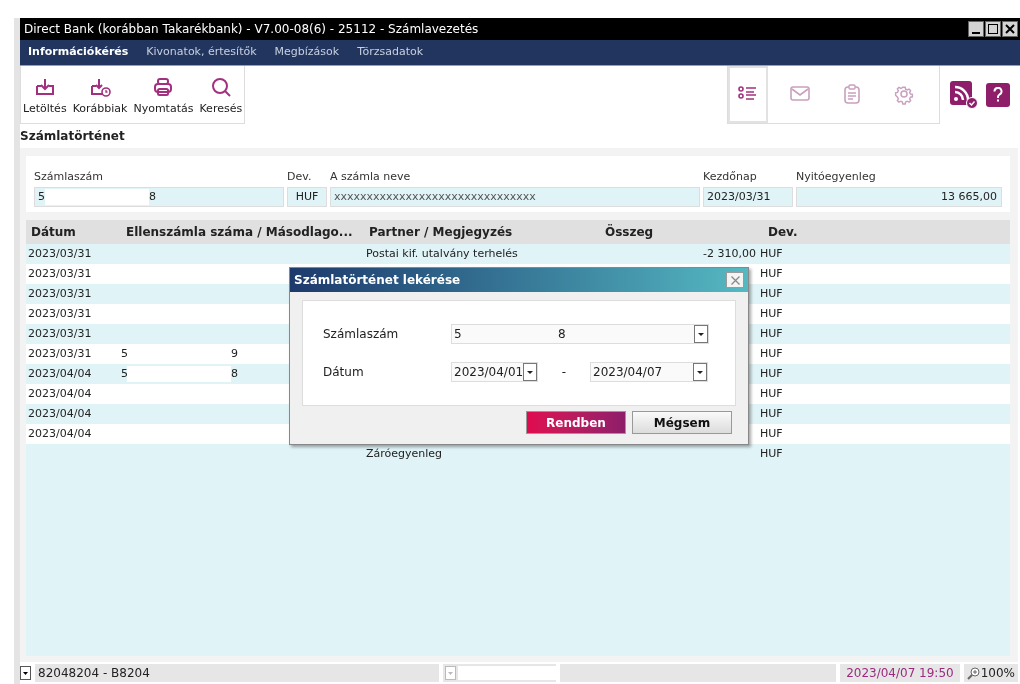 The image size is (1020, 684). I want to click on table-cell-text: 9, so click(234, 353).